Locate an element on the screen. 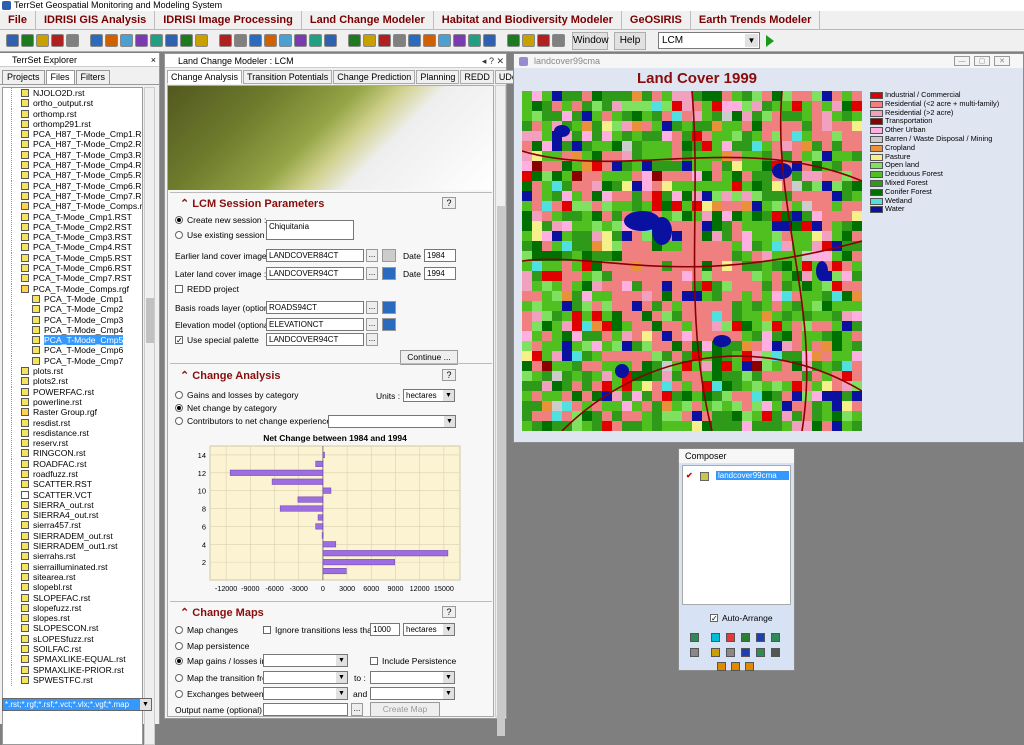 The width and height of the screenshot is (1024, 745). file-item: PCA_T-Mode_Cmp2 is located at coordinates (72, 310).